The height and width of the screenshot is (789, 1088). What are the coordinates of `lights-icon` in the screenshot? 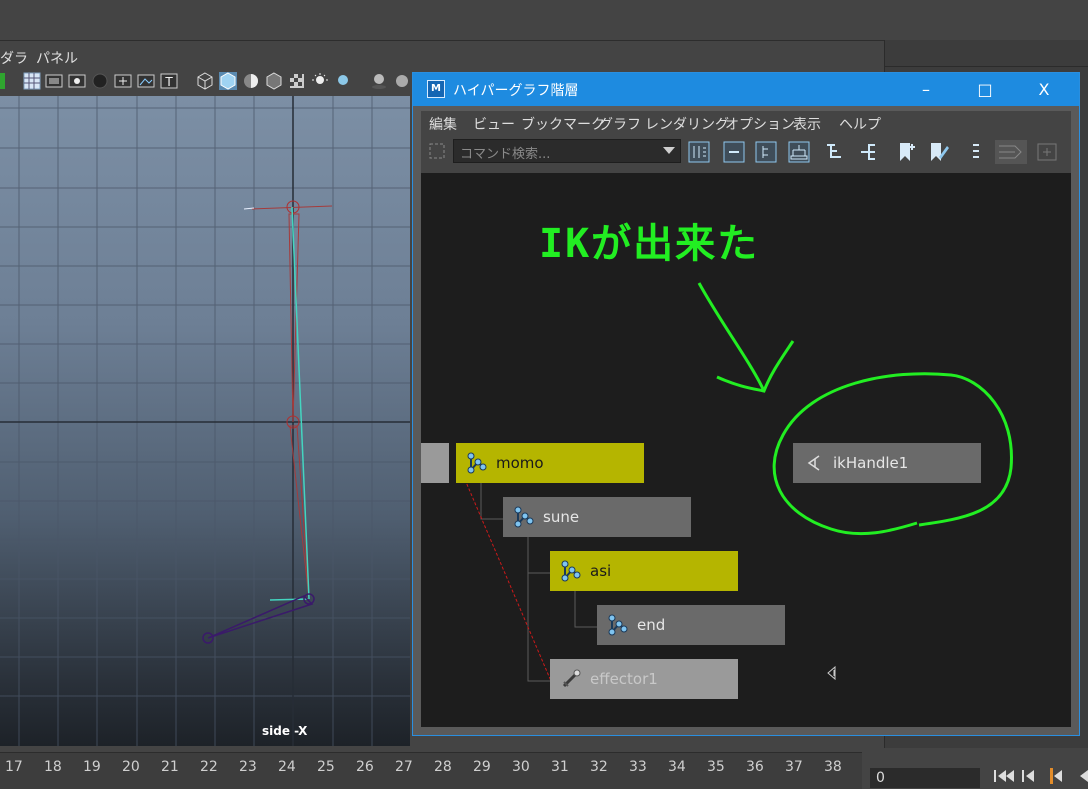 It's located at (320, 81).